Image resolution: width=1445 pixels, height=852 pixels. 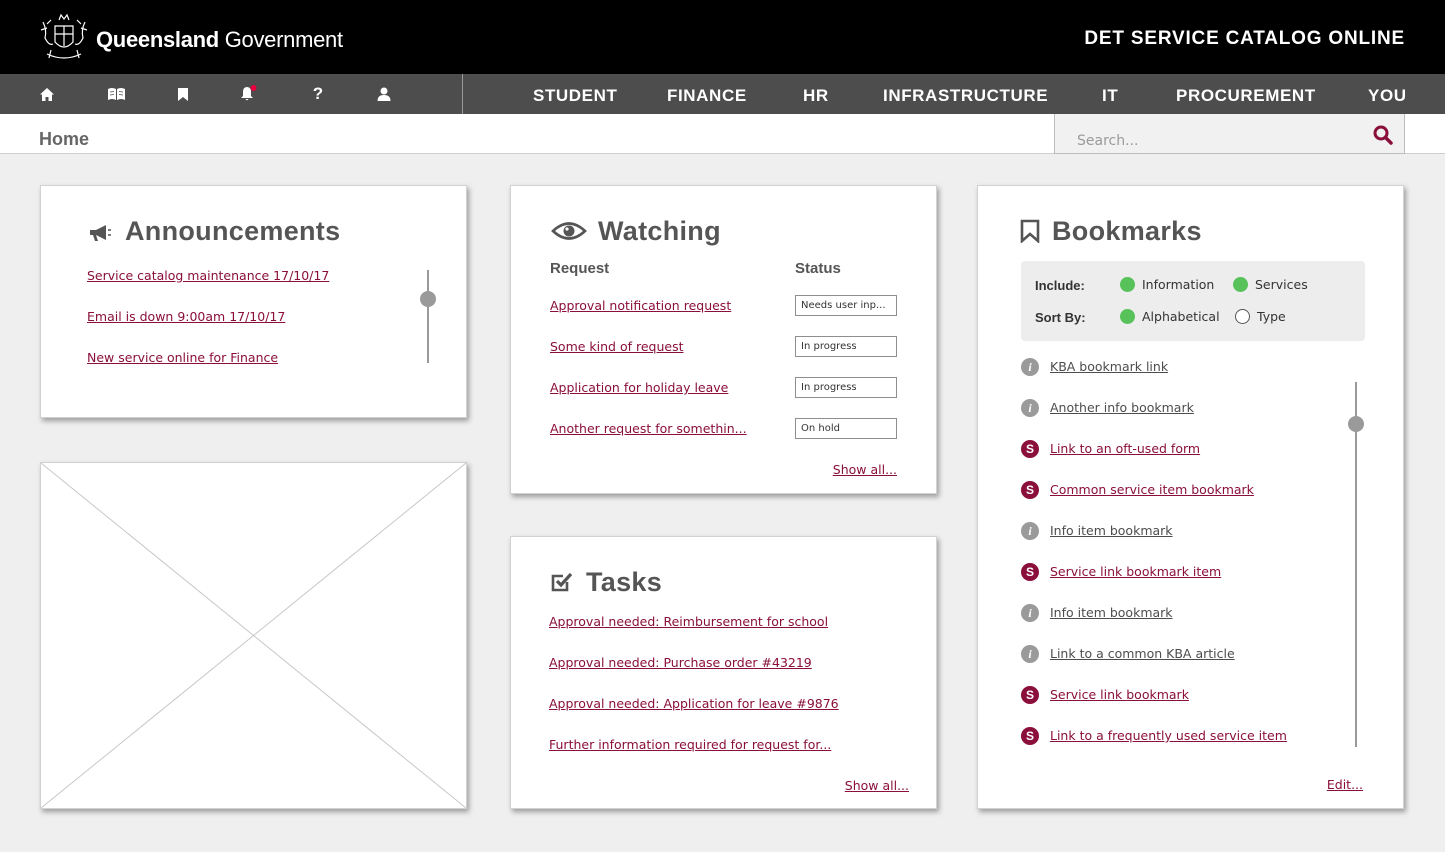 I want to click on notification-dot, so click(x=253, y=88).